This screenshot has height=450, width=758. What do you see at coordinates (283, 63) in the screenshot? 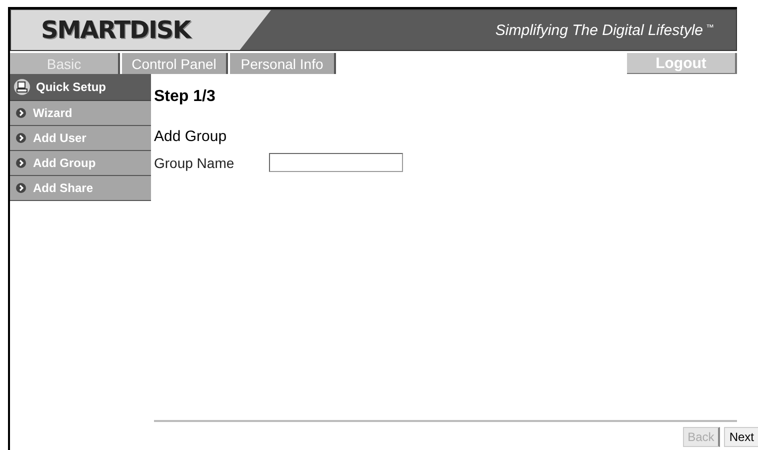
I see `nav-tab: Personal Info` at bounding box center [283, 63].